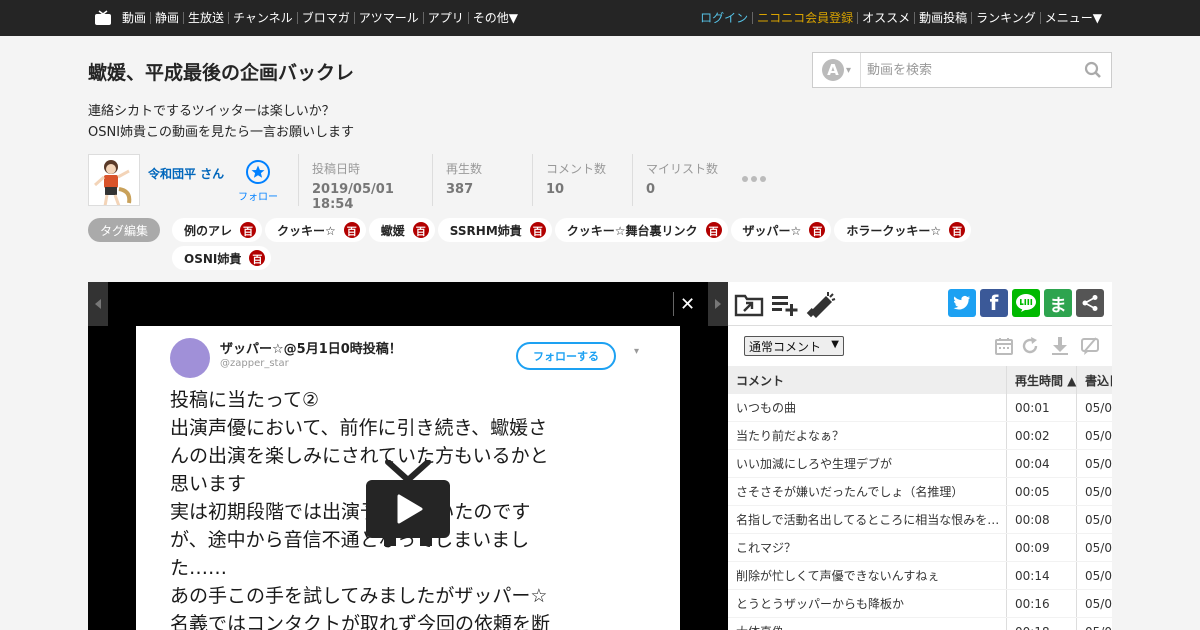  What do you see at coordinates (920, 624) in the screenshot?
I see `comment-row: 大体真偽 00:18 05/02` at bounding box center [920, 624].